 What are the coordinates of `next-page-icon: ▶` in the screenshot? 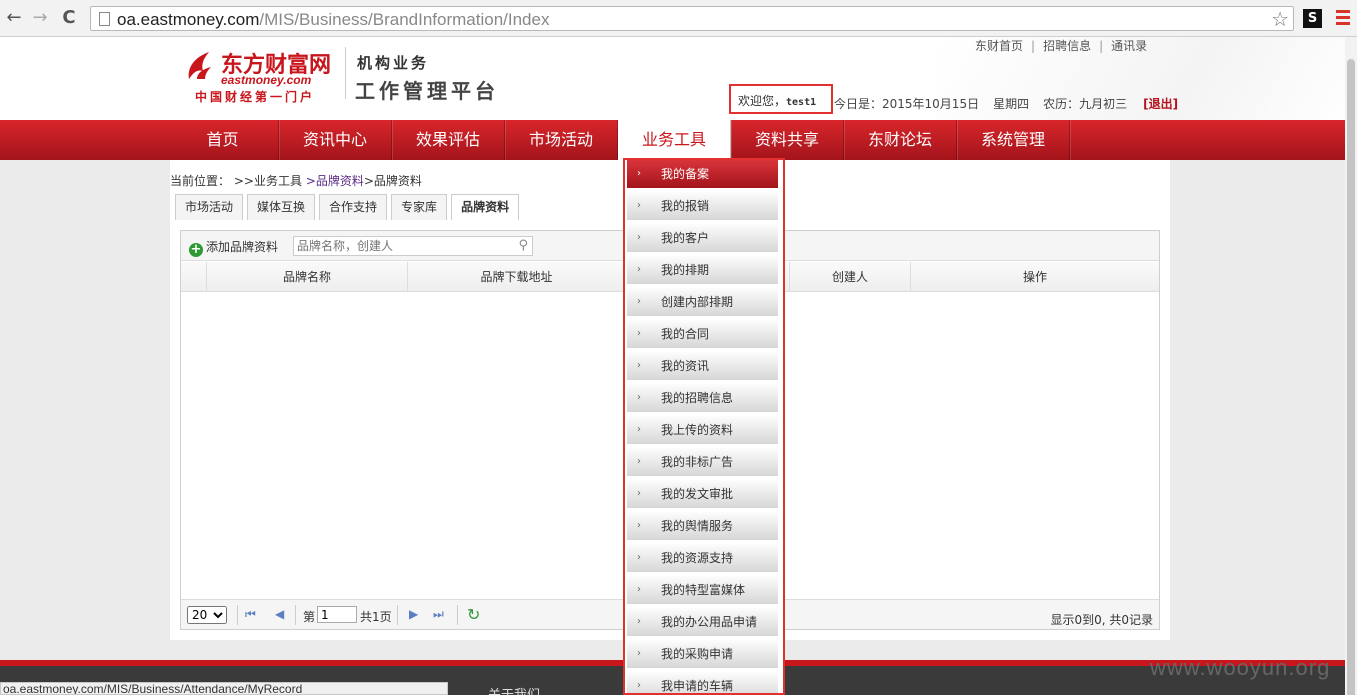 It's located at (413, 614).